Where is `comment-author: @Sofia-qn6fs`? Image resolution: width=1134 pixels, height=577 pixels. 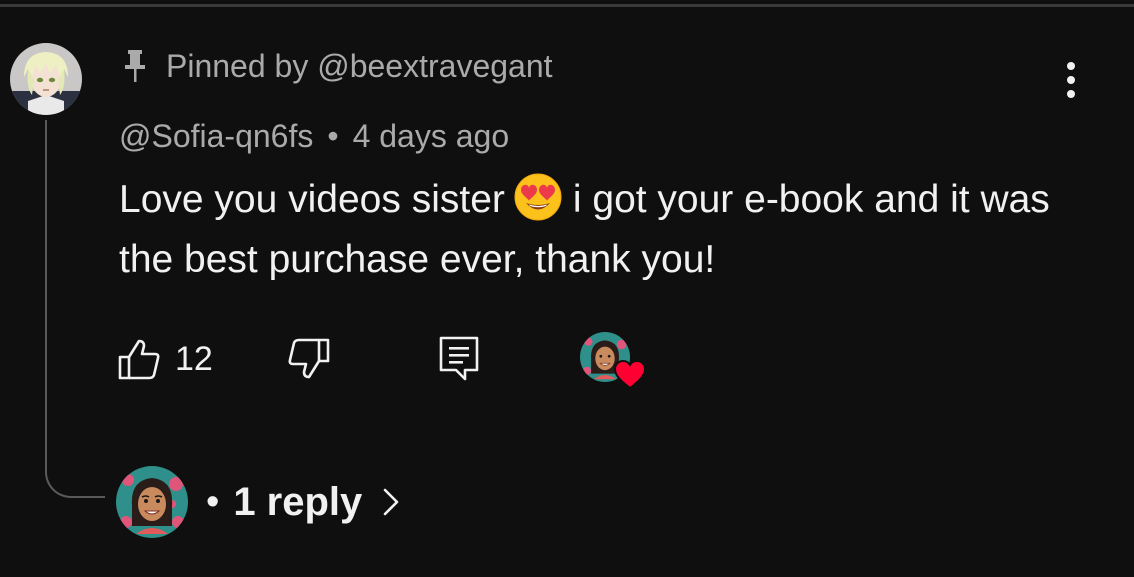 comment-author: @Sofia-qn6fs is located at coordinates (216, 136).